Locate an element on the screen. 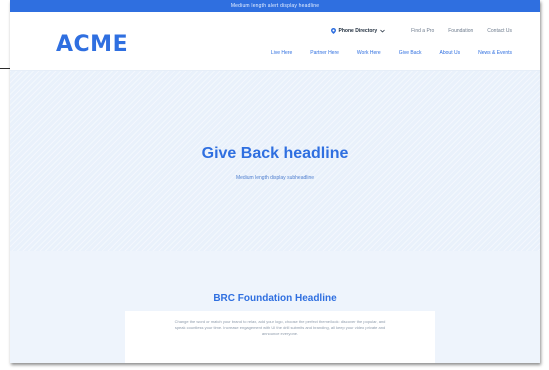 Image resolution: width=549 pixels, height=370 pixels. site-logo: ACME is located at coordinates (92, 44).